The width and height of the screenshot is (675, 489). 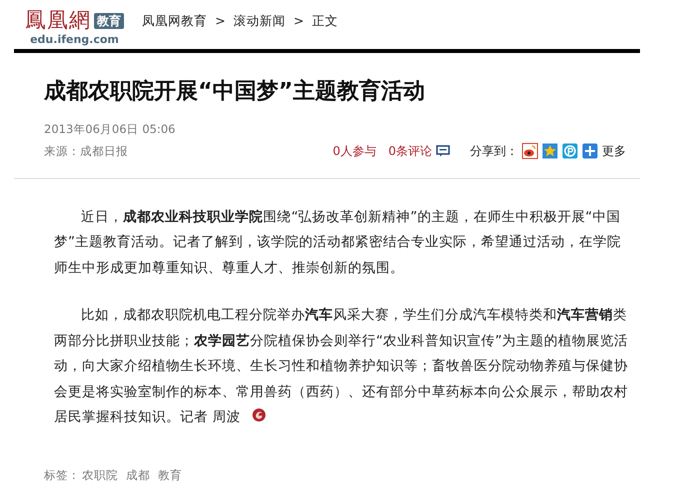 What do you see at coordinates (325, 21) in the screenshot?
I see `breadcrumb-link: 正文` at bounding box center [325, 21].